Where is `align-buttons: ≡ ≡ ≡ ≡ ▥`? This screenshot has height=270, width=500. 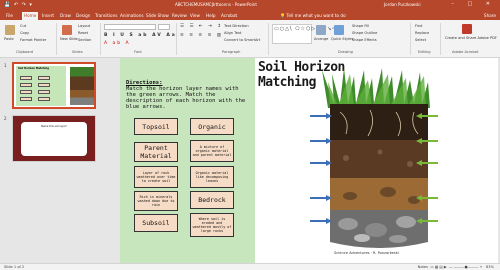
align-buttons: ≡ ≡ ≡ ≡ ▥ is located at coordinates (201, 35).